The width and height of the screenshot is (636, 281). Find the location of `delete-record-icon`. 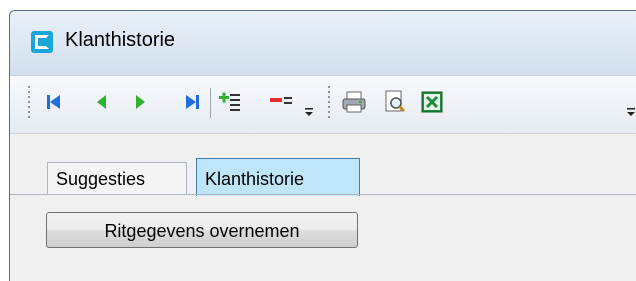

delete-record-icon is located at coordinates (281, 100).